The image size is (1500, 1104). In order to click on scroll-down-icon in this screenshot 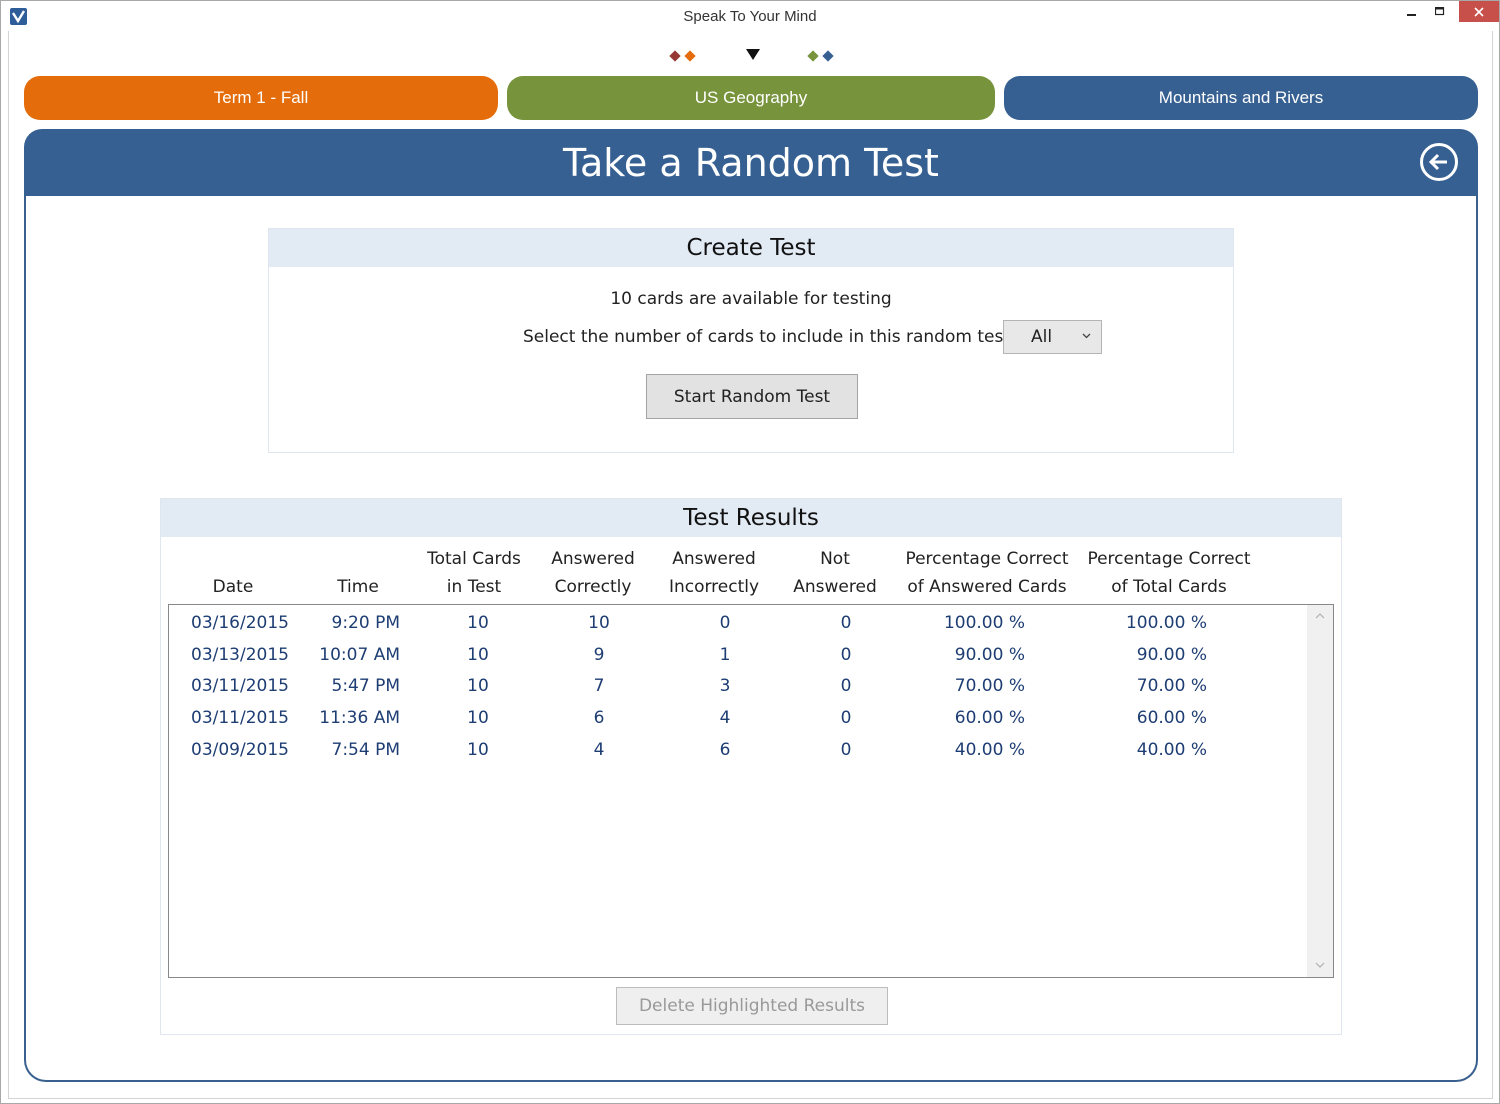, I will do `click(1320, 965)`.